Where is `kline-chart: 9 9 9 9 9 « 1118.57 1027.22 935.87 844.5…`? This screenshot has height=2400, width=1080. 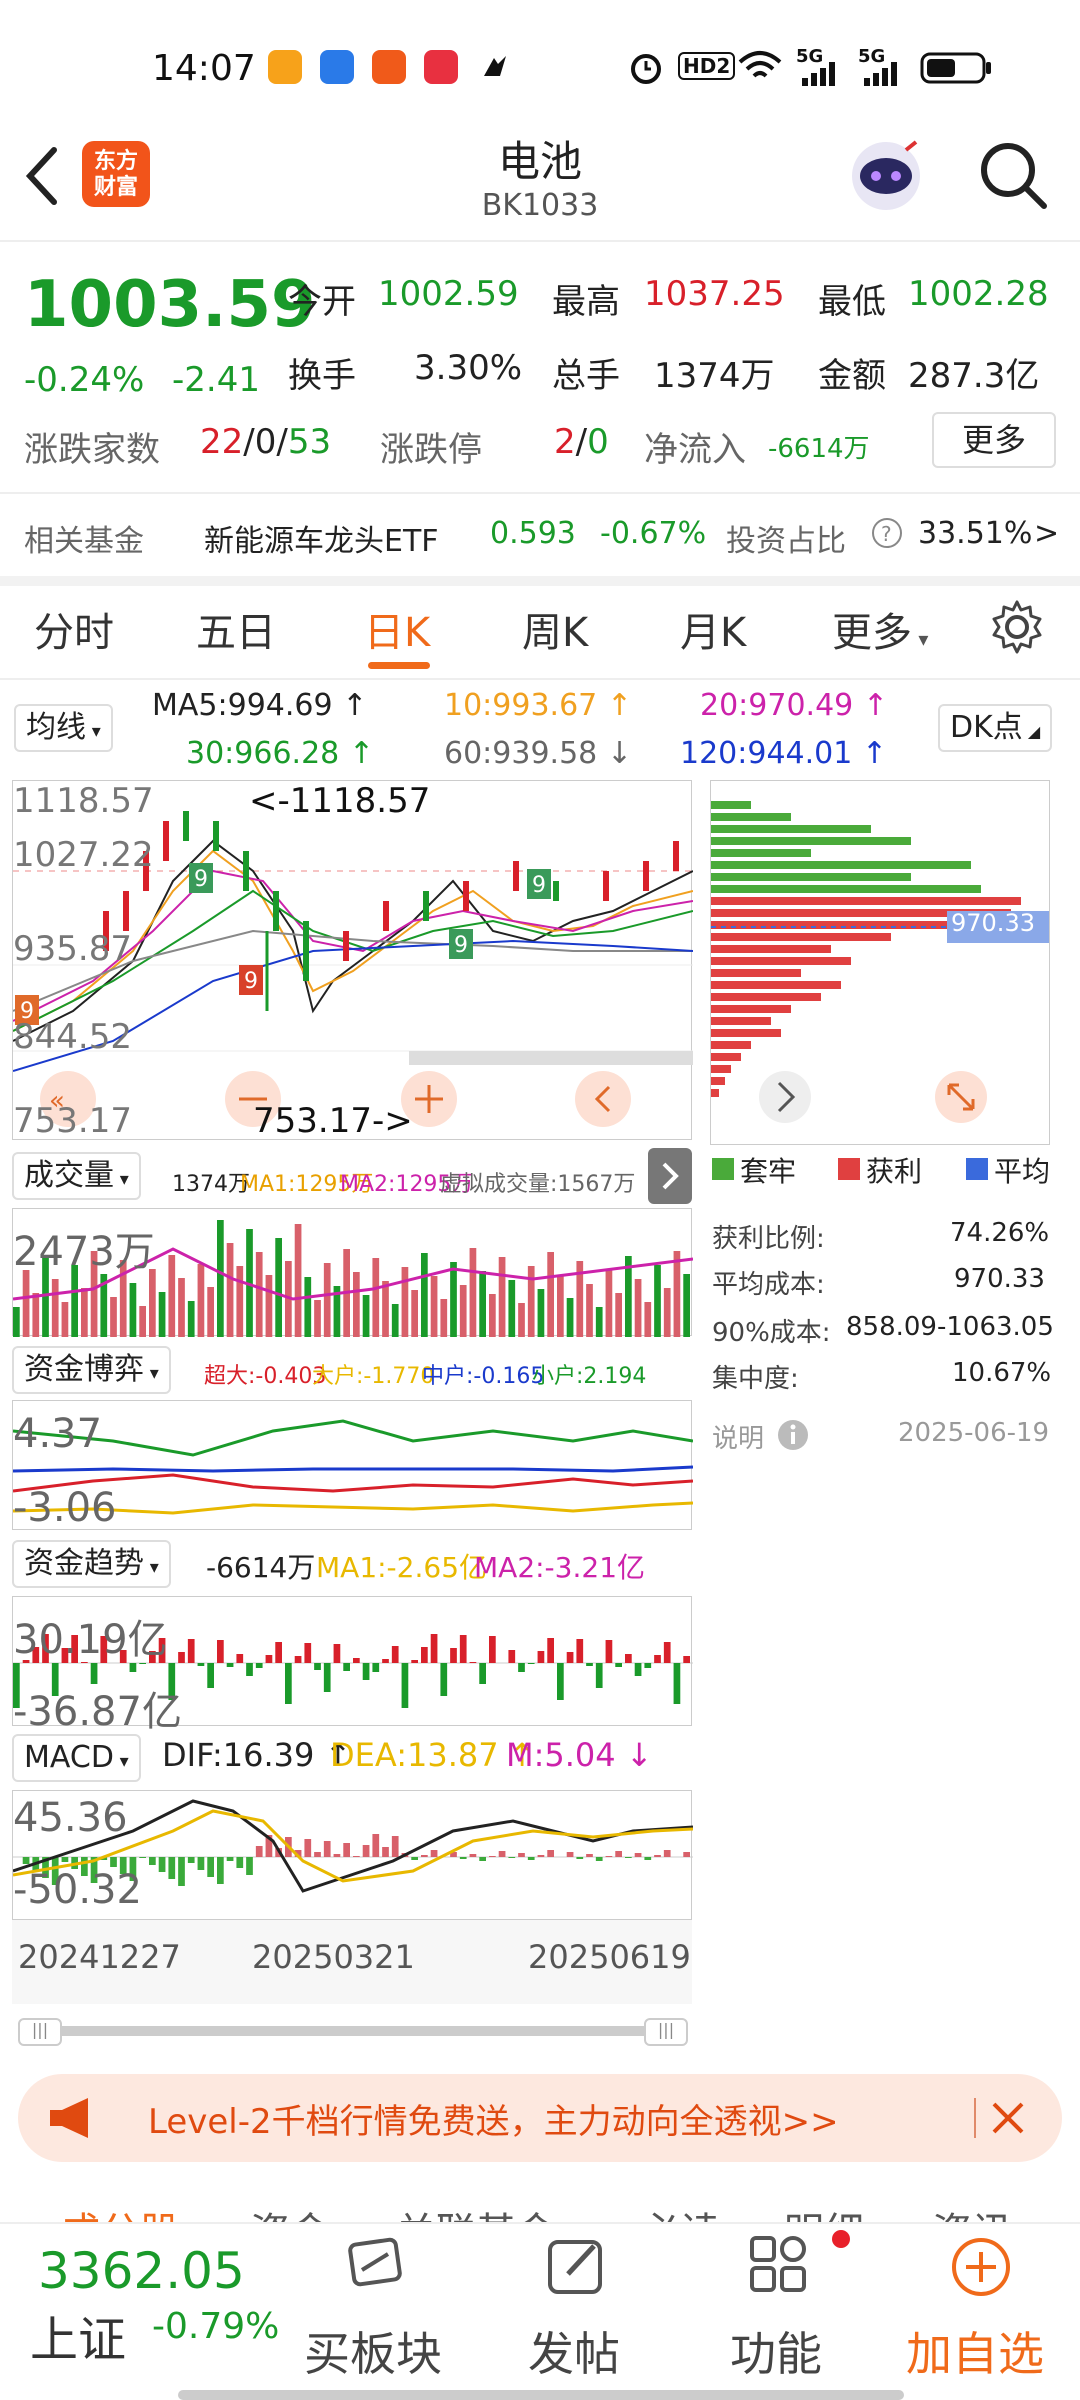 kline-chart: 9 9 9 9 9 « 1118.57 1027.22 935.87 844.5… is located at coordinates (352, 960).